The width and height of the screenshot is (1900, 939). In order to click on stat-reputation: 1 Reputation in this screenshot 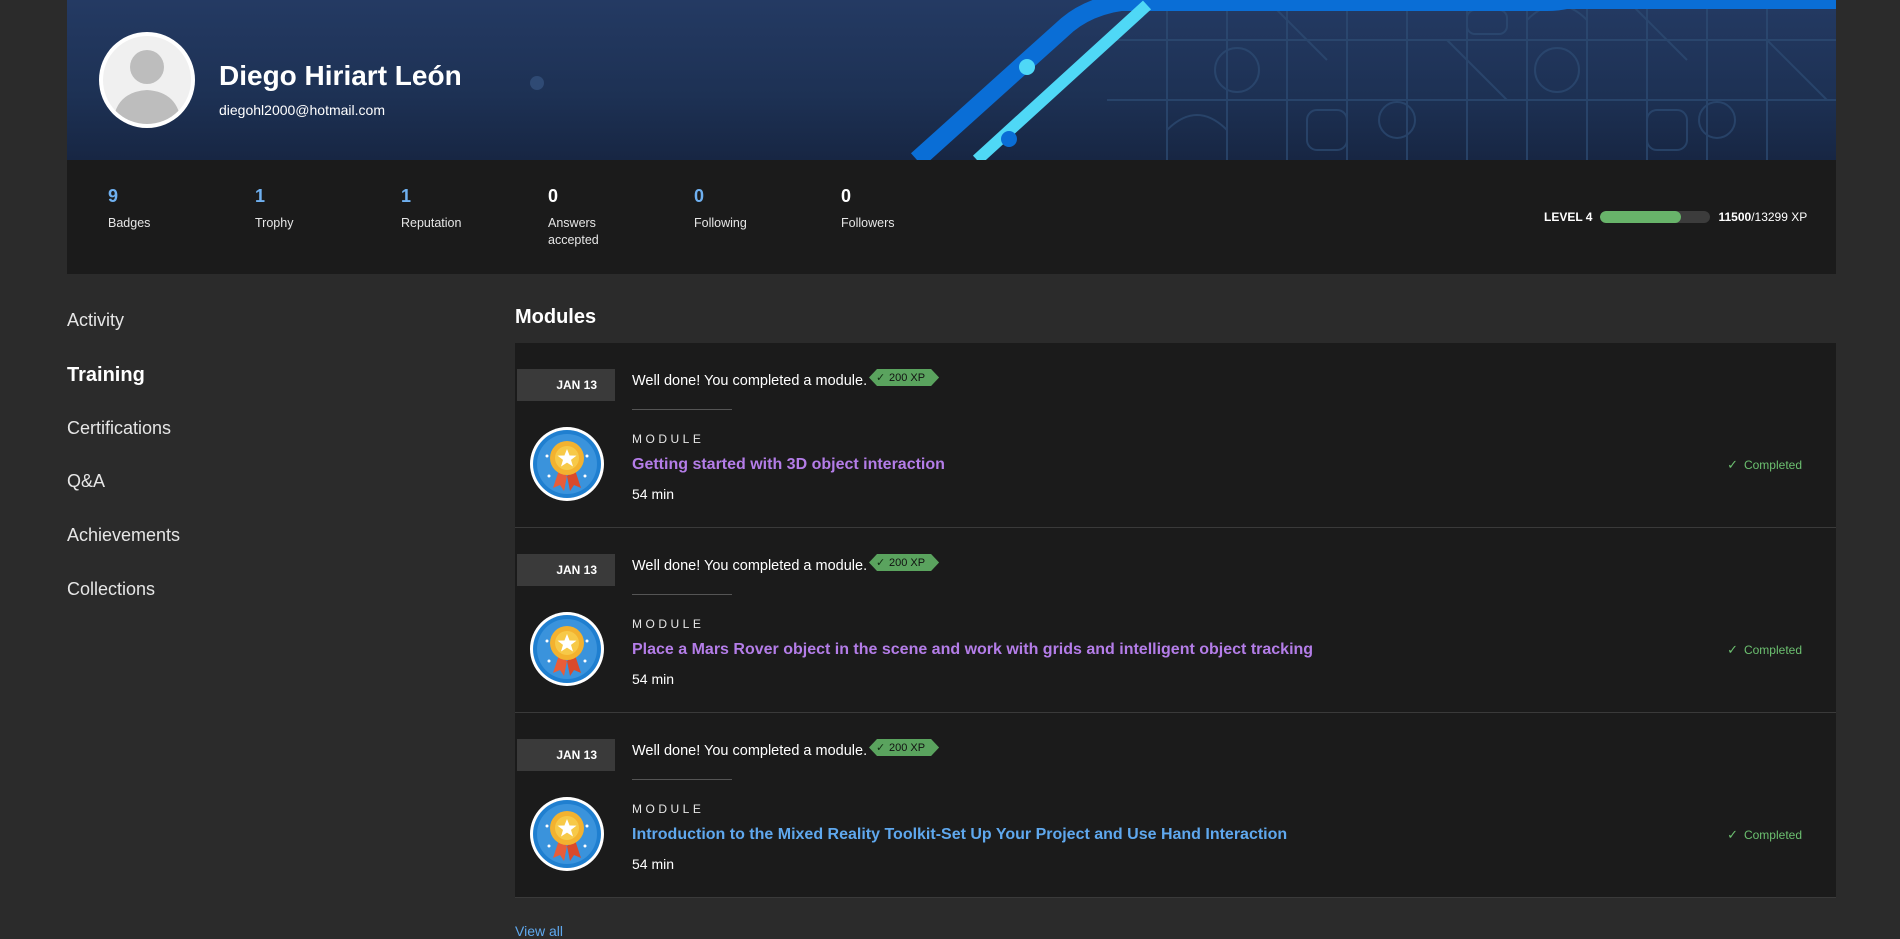, I will do `click(436, 209)`.